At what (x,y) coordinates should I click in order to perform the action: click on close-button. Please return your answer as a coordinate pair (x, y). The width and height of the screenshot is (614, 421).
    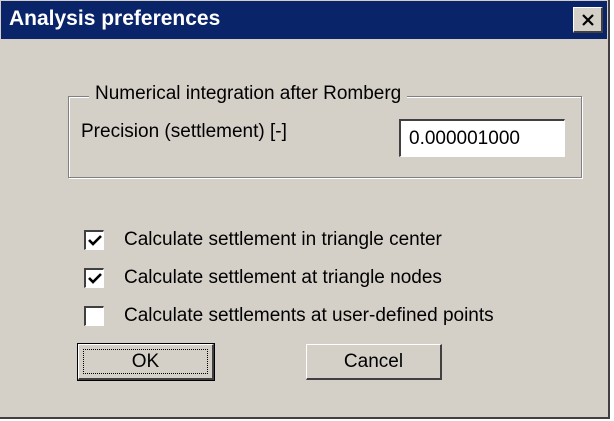
    Looking at the image, I should click on (588, 20).